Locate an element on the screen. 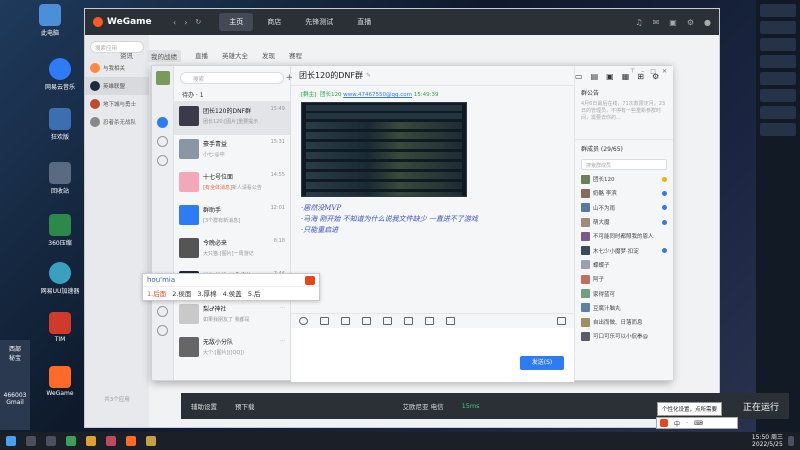  ime-mode-icon: 中 is located at coordinates (677, 423).